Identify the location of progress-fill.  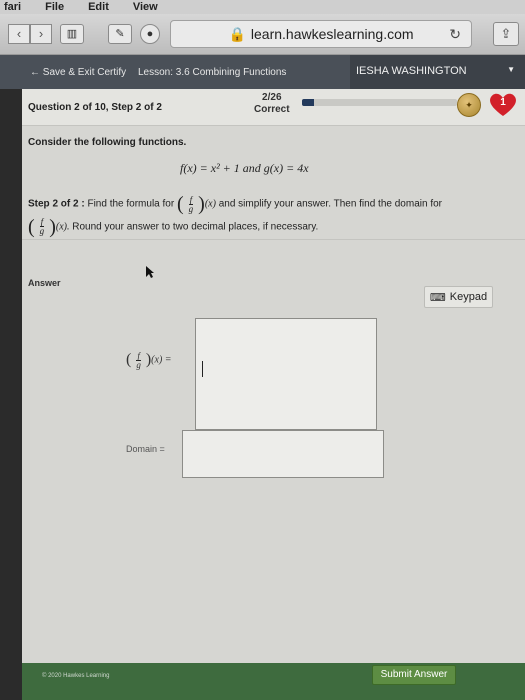
(308, 102).